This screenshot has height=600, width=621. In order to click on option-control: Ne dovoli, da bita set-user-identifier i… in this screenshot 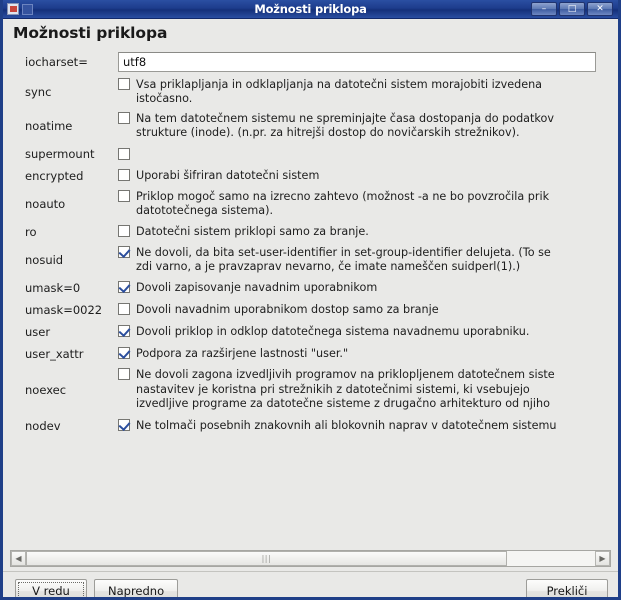, I will do `click(368, 260)`.